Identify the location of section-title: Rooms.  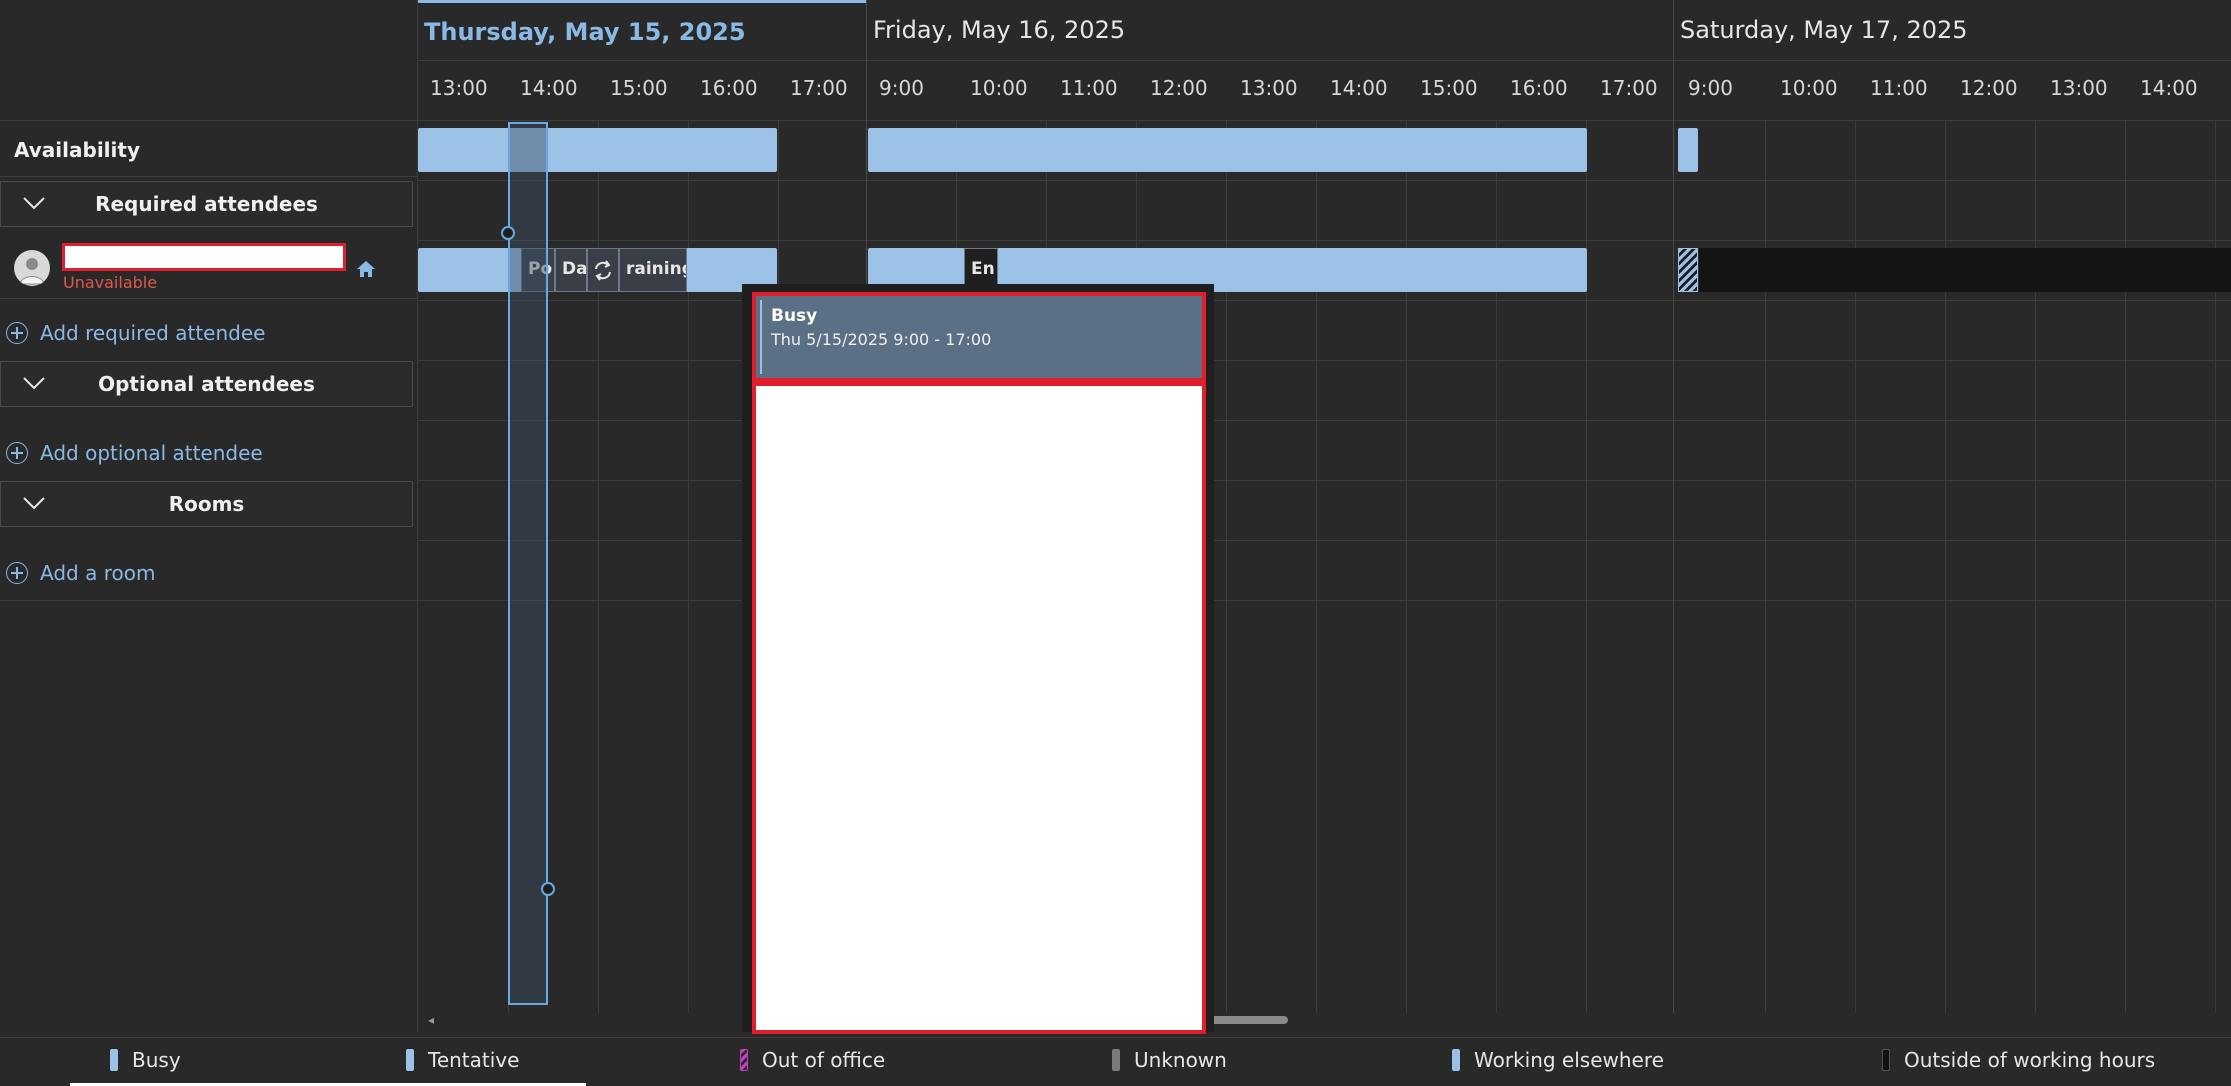
(206, 504).